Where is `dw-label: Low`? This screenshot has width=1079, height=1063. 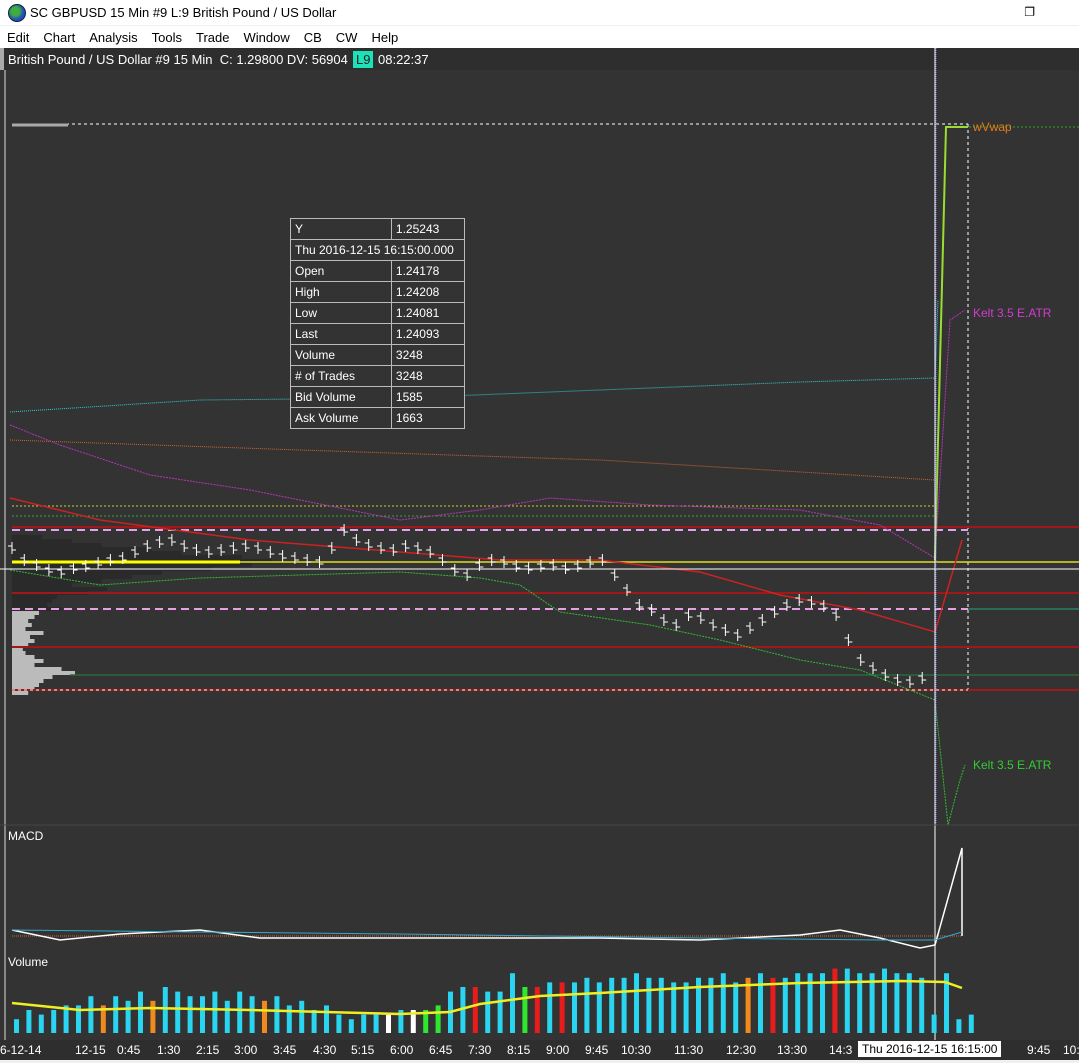
dw-label: Low is located at coordinates (341, 313).